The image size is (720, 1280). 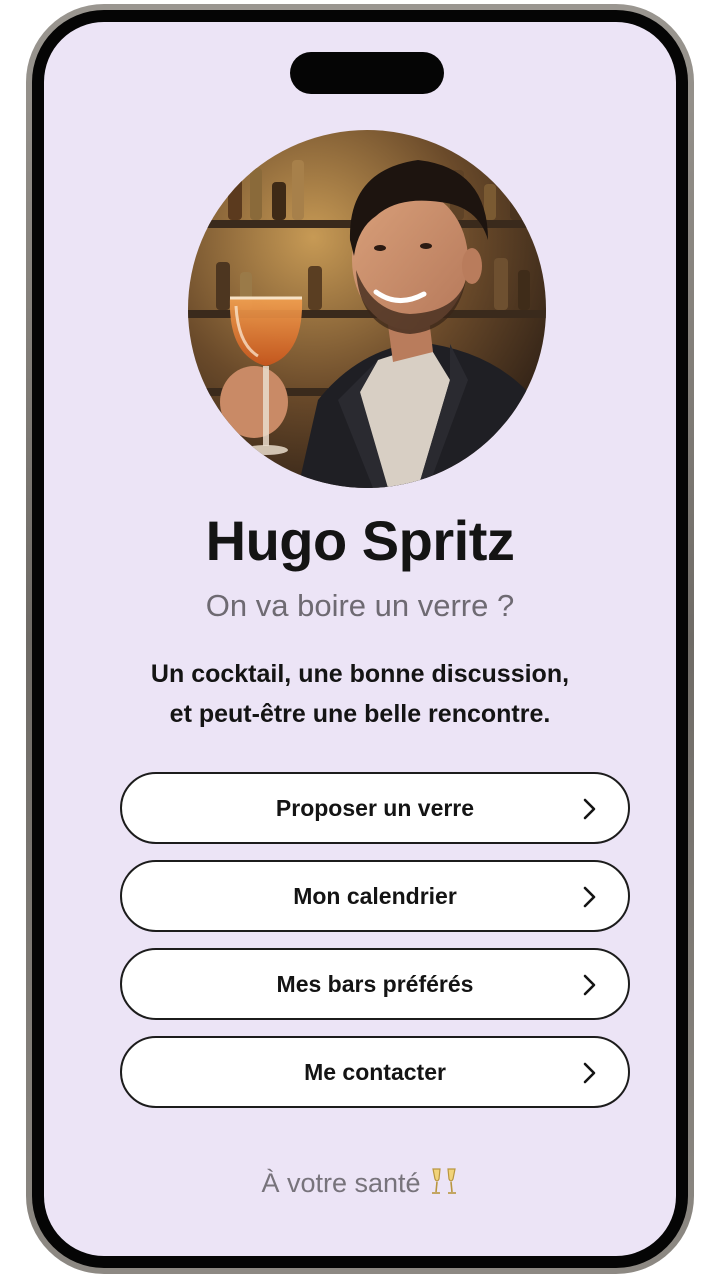 What do you see at coordinates (360, 540) in the screenshot?
I see `profile-name: Hugo Spritz` at bounding box center [360, 540].